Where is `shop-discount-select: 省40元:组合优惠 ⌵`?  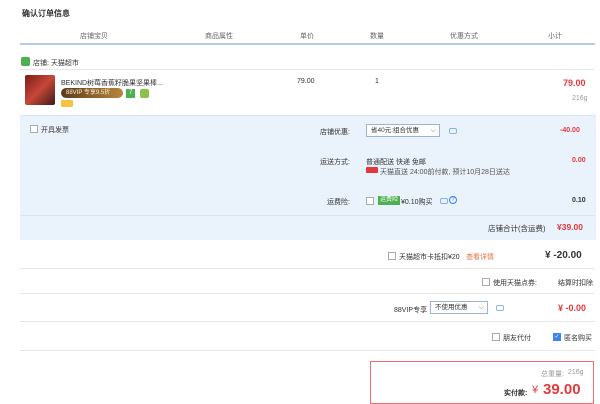
shop-discount-select: 省40元:组合优惠 ⌵ is located at coordinates (403, 130).